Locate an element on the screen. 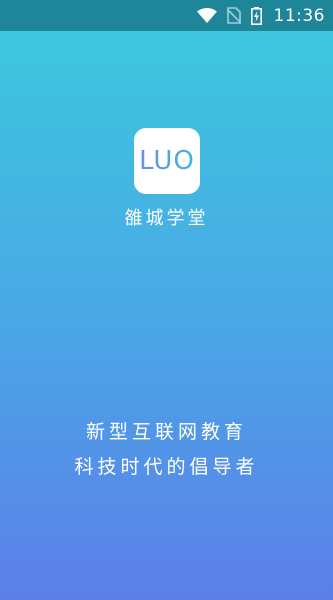  no-sim-icon is located at coordinates (233, 15).